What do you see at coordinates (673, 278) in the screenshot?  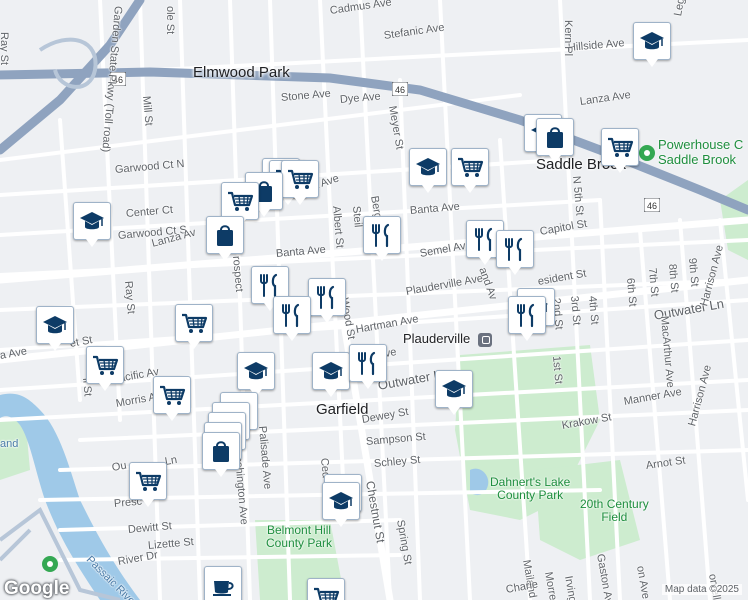 I see `street-label: 8th St` at bounding box center [673, 278].